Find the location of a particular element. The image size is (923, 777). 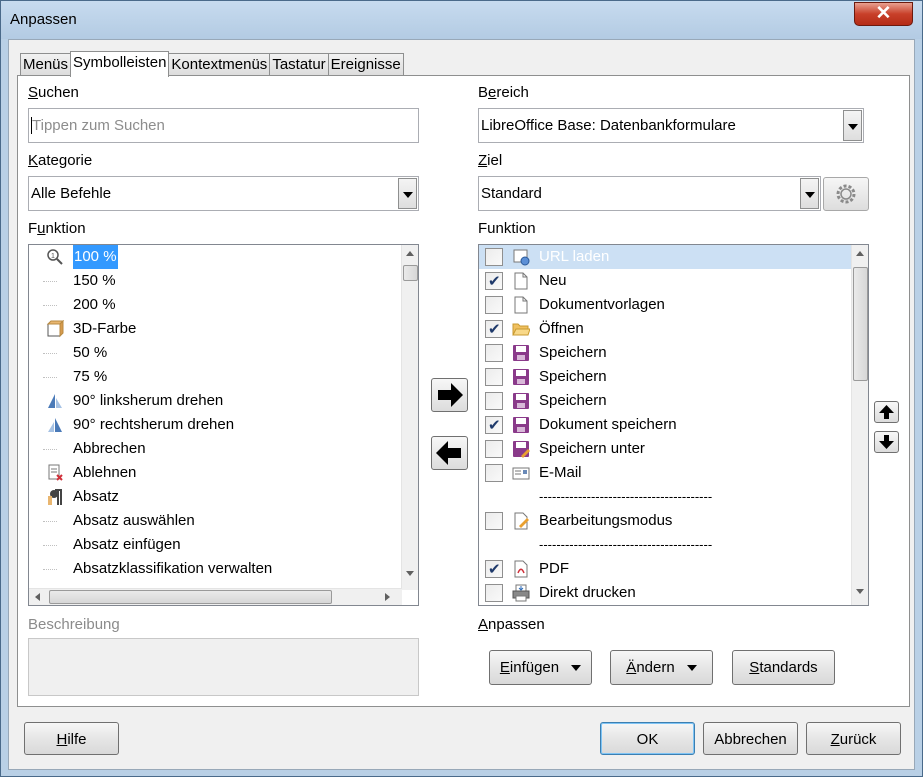

toolbar-entry: Bearbeitungsmodus is located at coordinates (665, 521).